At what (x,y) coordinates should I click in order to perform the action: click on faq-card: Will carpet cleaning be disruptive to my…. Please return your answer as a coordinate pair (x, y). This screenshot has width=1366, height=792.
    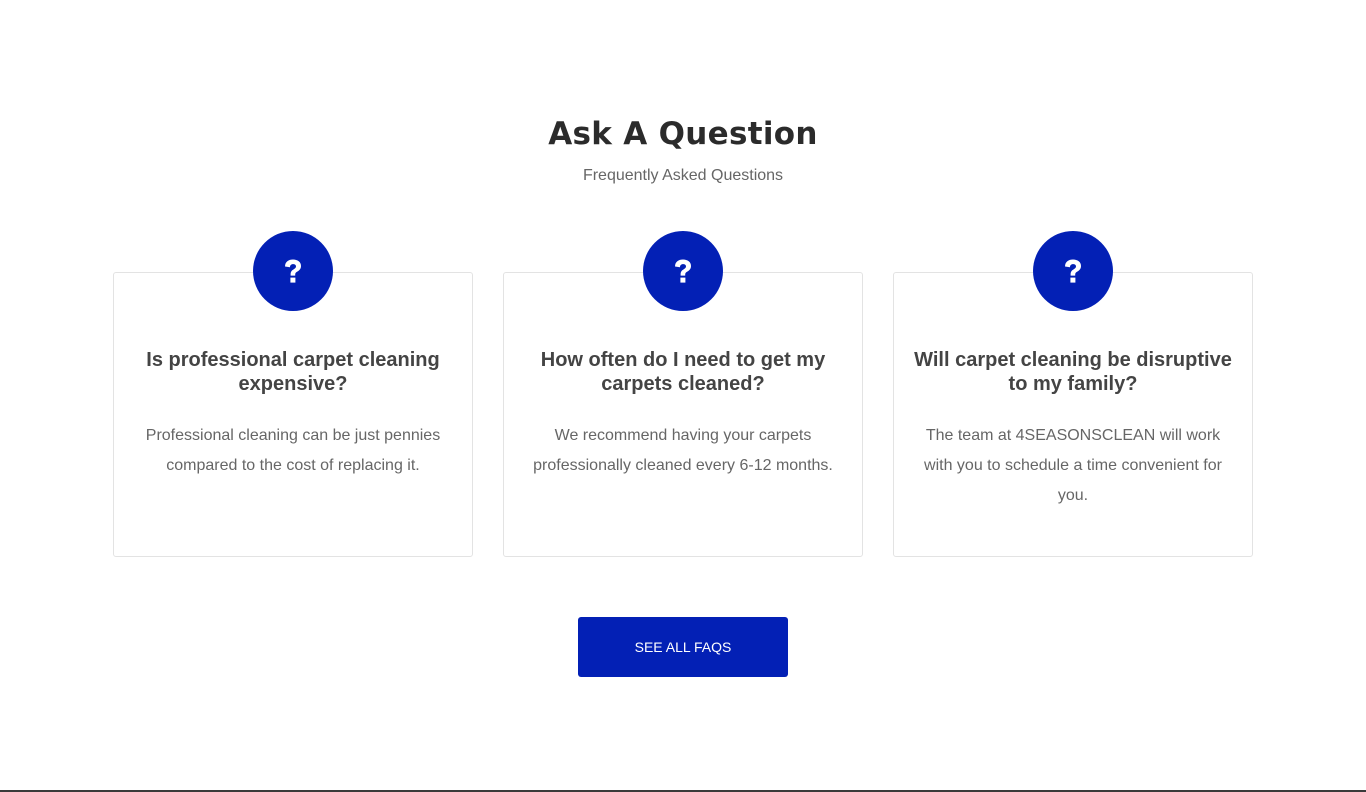
    Looking at the image, I should click on (1073, 394).